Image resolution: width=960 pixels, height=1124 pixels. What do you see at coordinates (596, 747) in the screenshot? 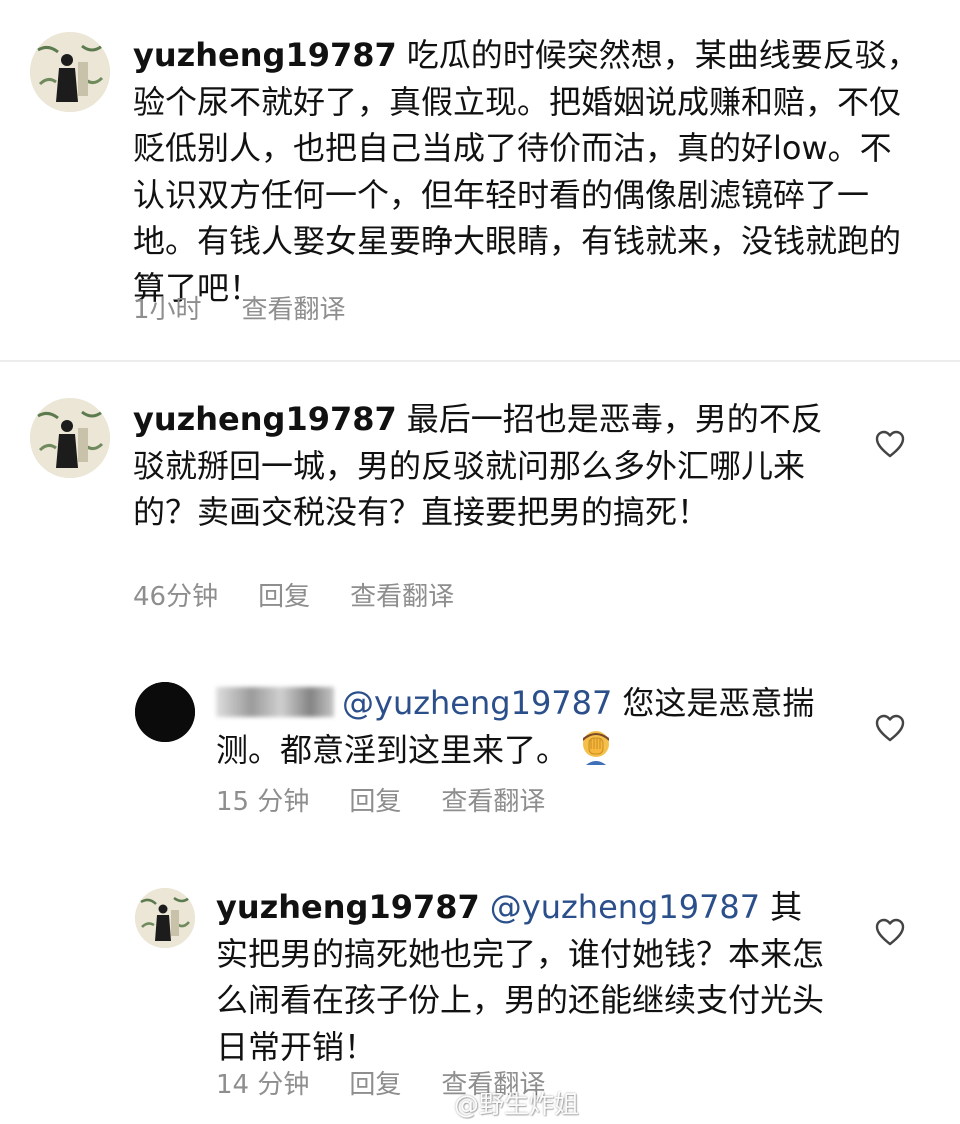
I see `facepalm-emoji-icon` at bounding box center [596, 747].